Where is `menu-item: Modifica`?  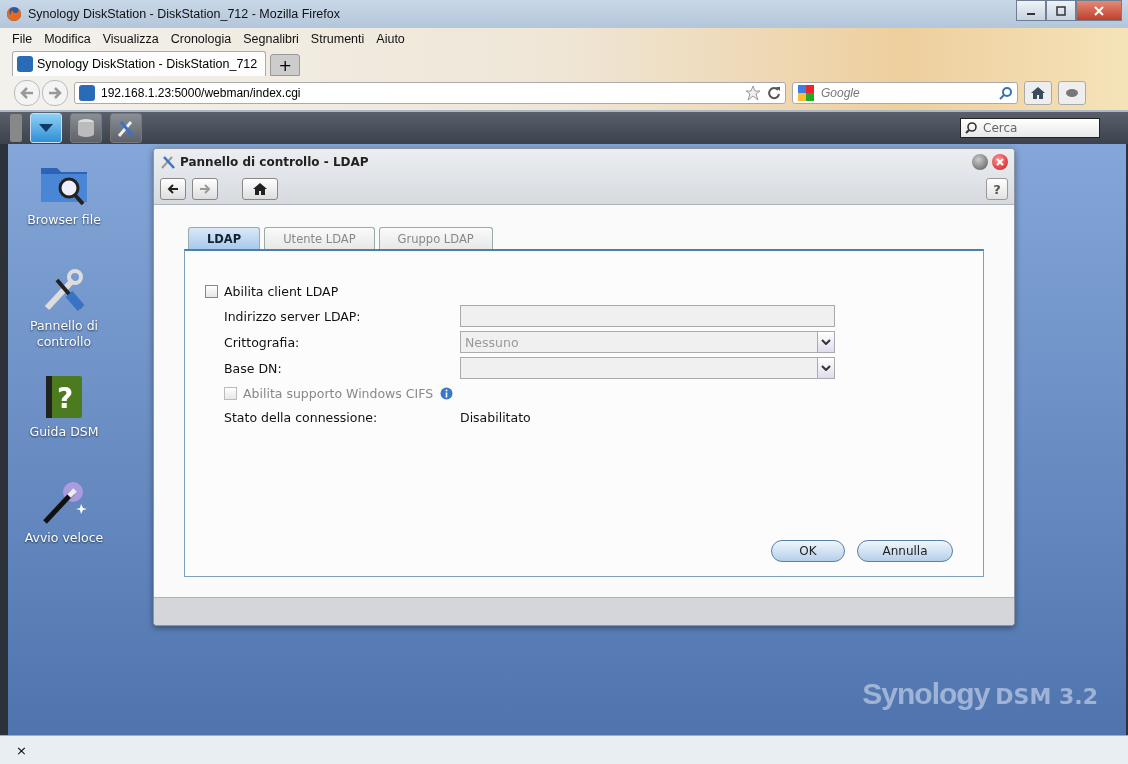 menu-item: Modifica is located at coordinates (67, 39).